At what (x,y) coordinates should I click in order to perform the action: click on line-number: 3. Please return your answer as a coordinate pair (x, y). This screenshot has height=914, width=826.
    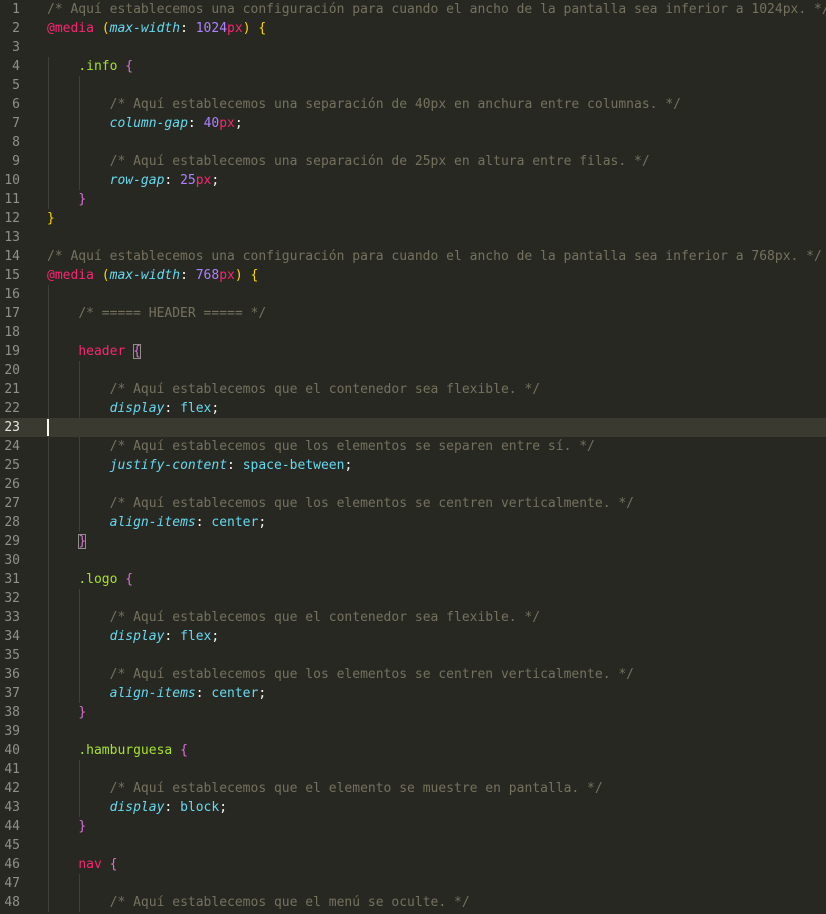
    Looking at the image, I should click on (16, 47).